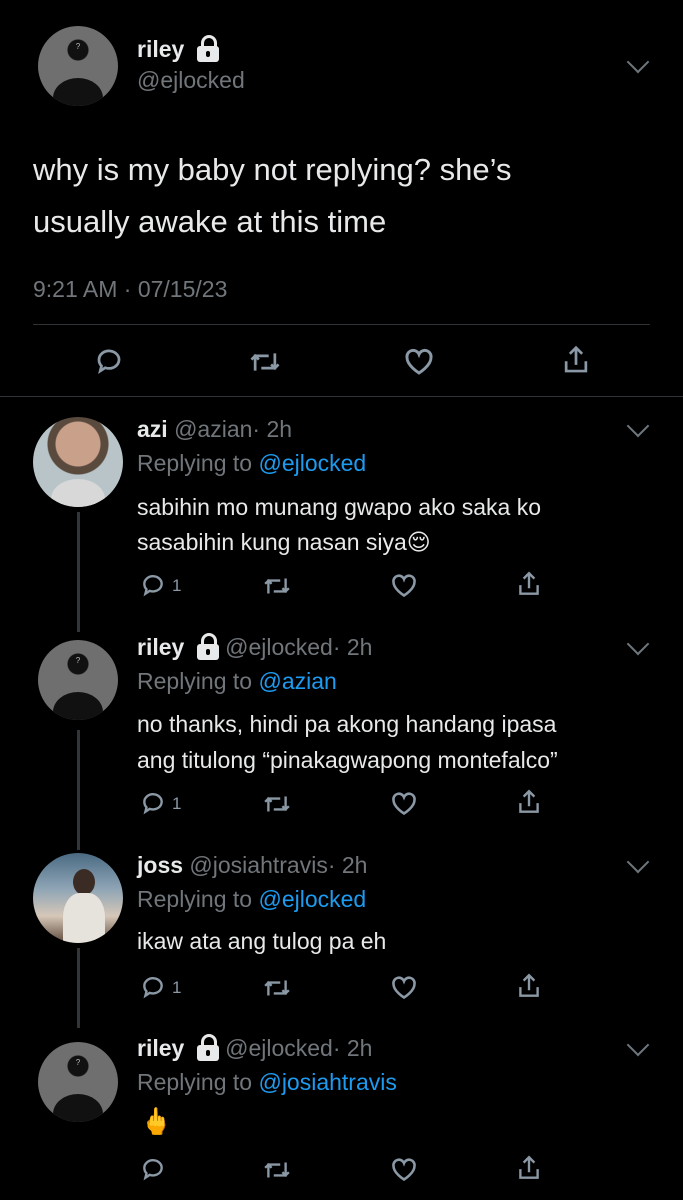 The width and height of the screenshot is (683, 1200). I want to click on replying-to: Replying to @josiahtravis, so click(267, 1082).